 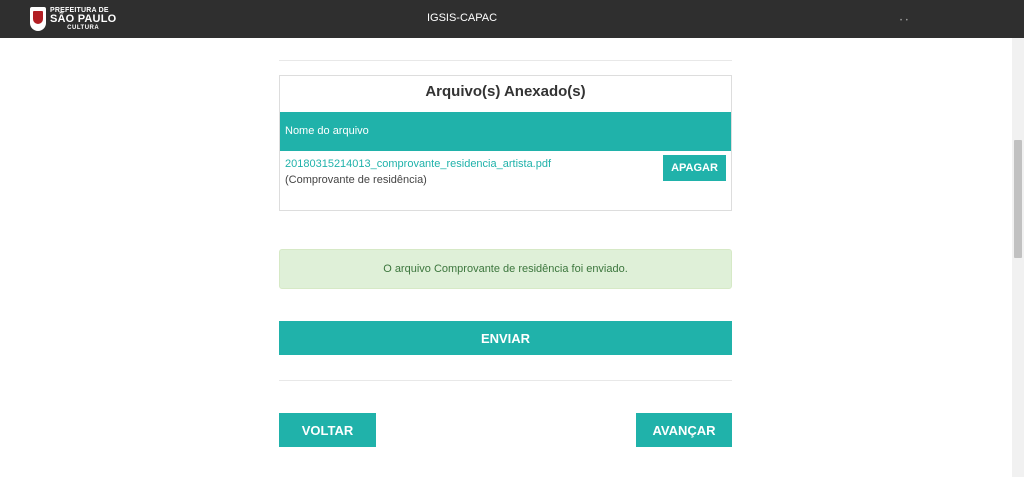 What do you see at coordinates (1018, 199) in the screenshot?
I see `scrollbar-thumb` at bounding box center [1018, 199].